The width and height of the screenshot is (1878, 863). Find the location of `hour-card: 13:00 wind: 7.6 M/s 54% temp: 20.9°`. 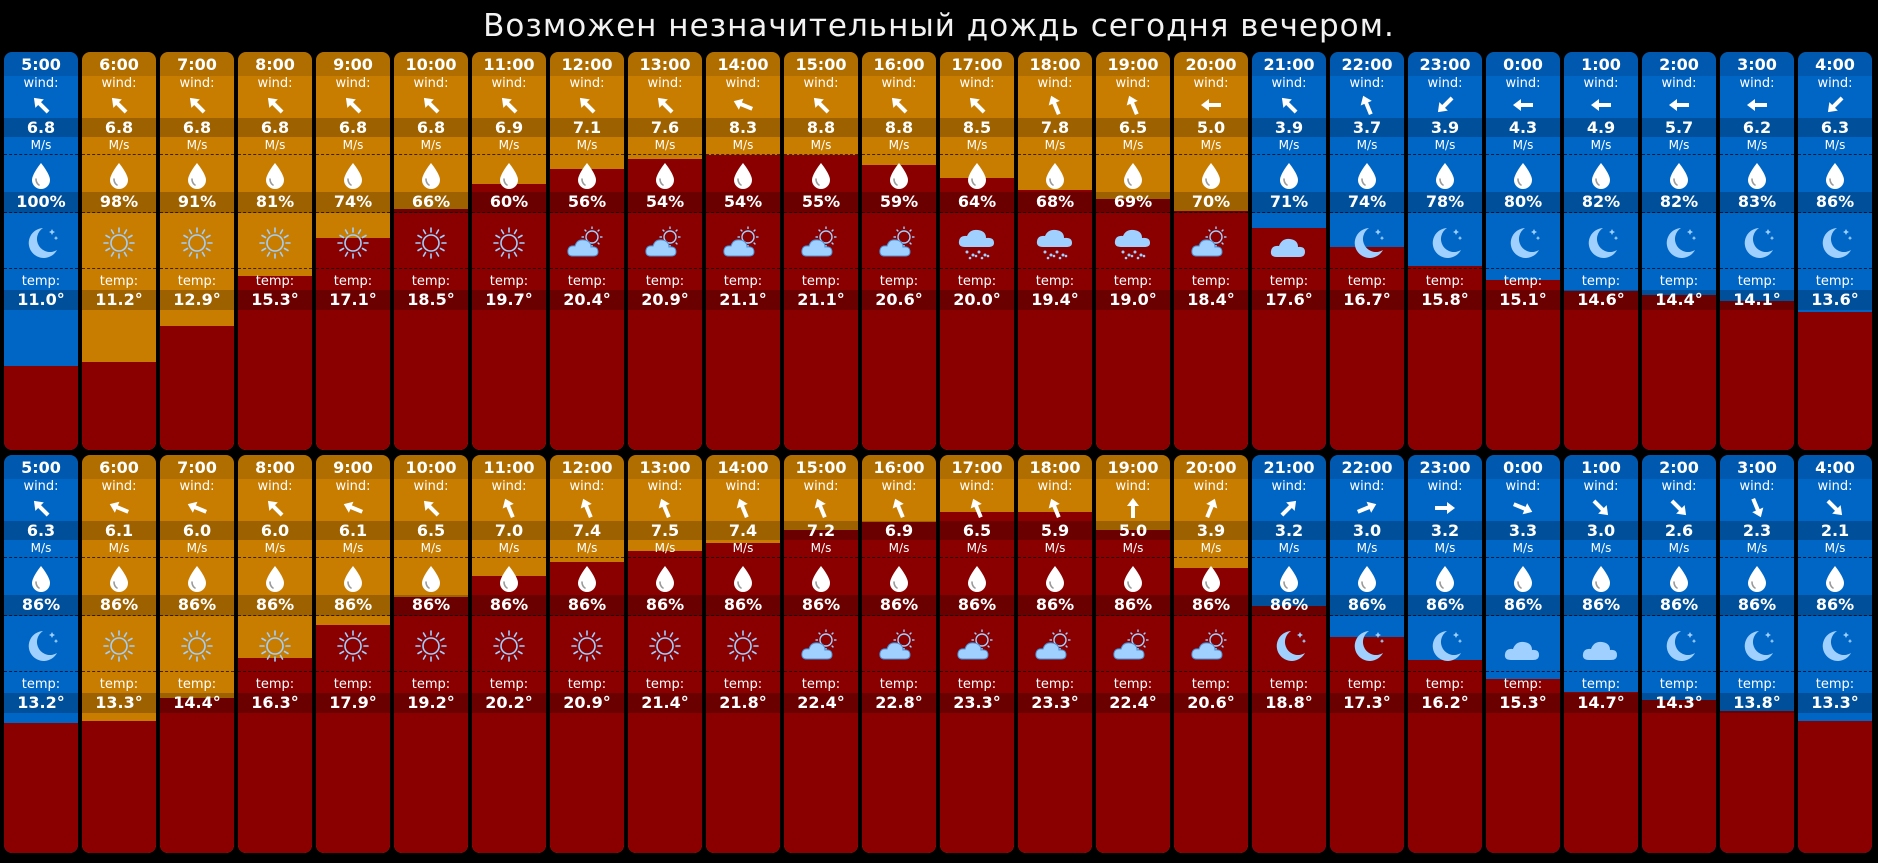

hour-card: 13:00 wind: 7.6 M/s 54% temp: 20.9° is located at coordinates (665, 251).